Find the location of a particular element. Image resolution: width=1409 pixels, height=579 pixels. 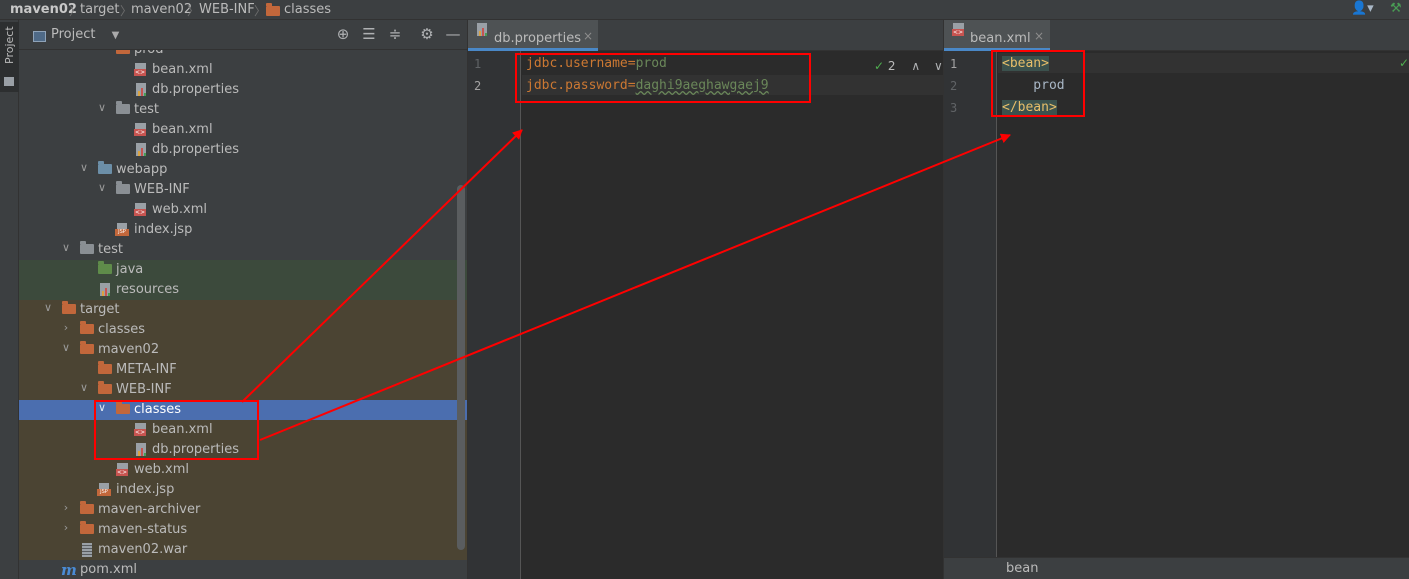

project-view-label: Project is located at coordinates (73, 34).